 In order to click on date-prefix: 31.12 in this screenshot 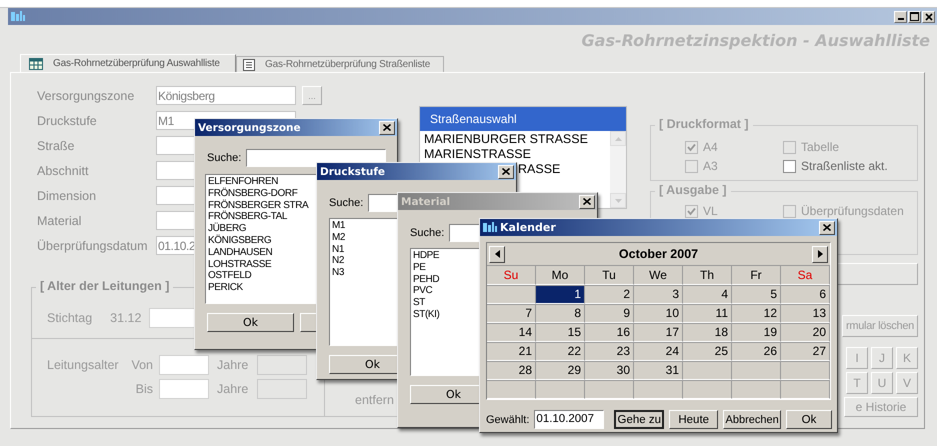, I will do `click(126, 318)`.